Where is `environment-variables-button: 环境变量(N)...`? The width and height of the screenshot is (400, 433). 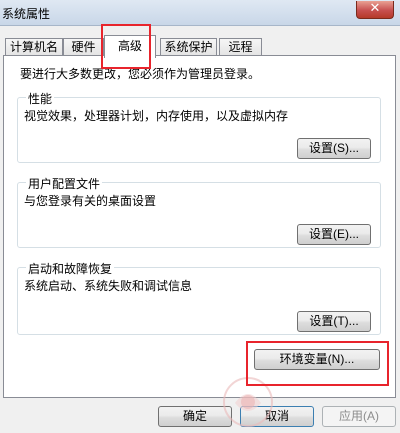 environment-variables-button: 环境变量(N)... is located at coordinates (317, 359).